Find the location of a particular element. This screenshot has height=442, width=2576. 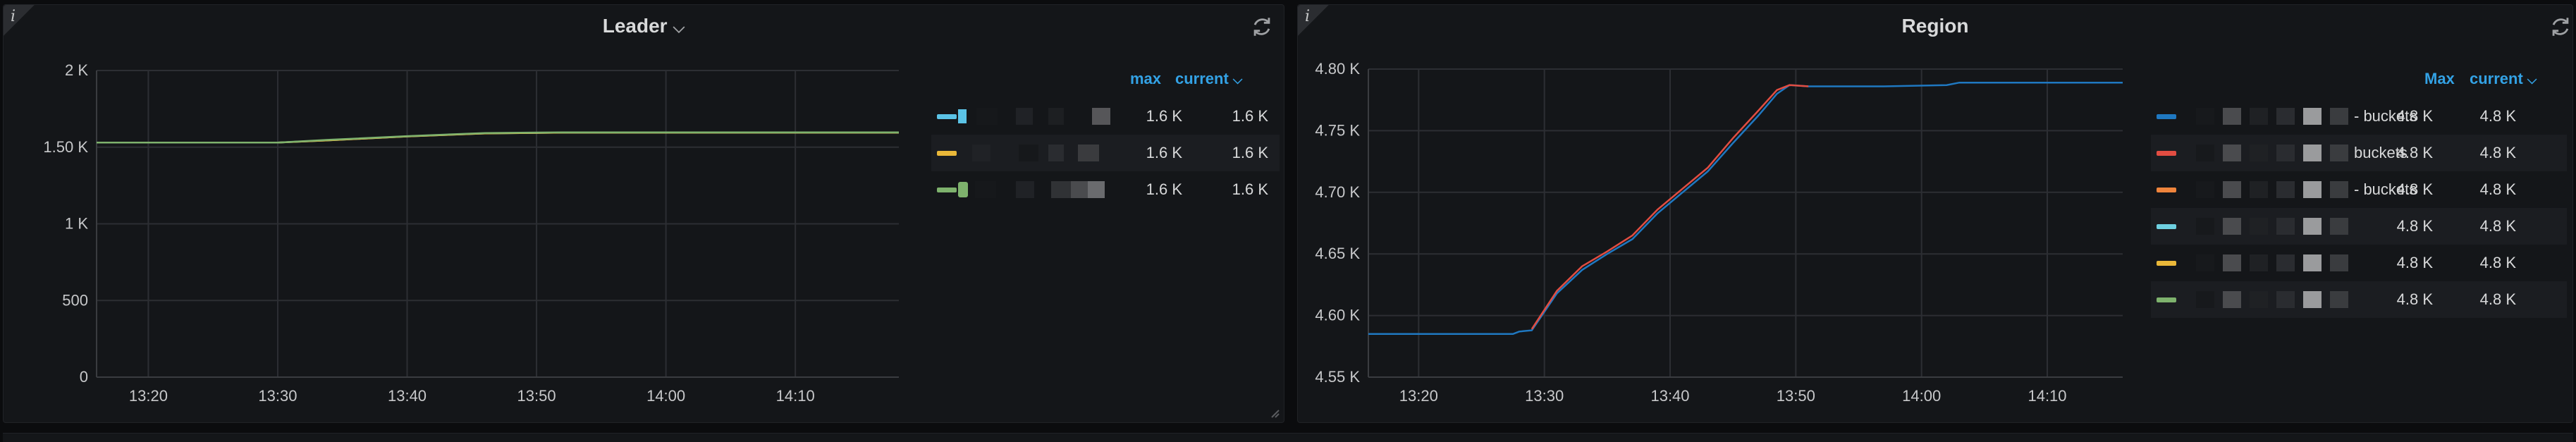

y-tick-label: 4.75 K is located at coordinates (1337, 130).